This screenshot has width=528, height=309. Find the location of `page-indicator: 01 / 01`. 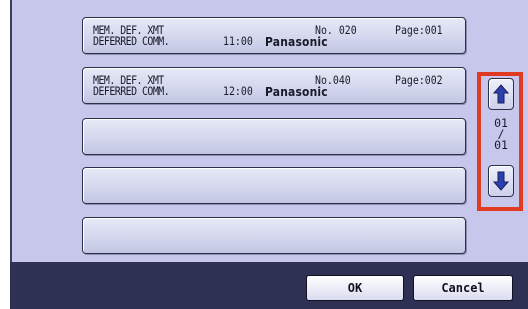

page-indicator: 01 / 01 is located at coordinates (501, 134).